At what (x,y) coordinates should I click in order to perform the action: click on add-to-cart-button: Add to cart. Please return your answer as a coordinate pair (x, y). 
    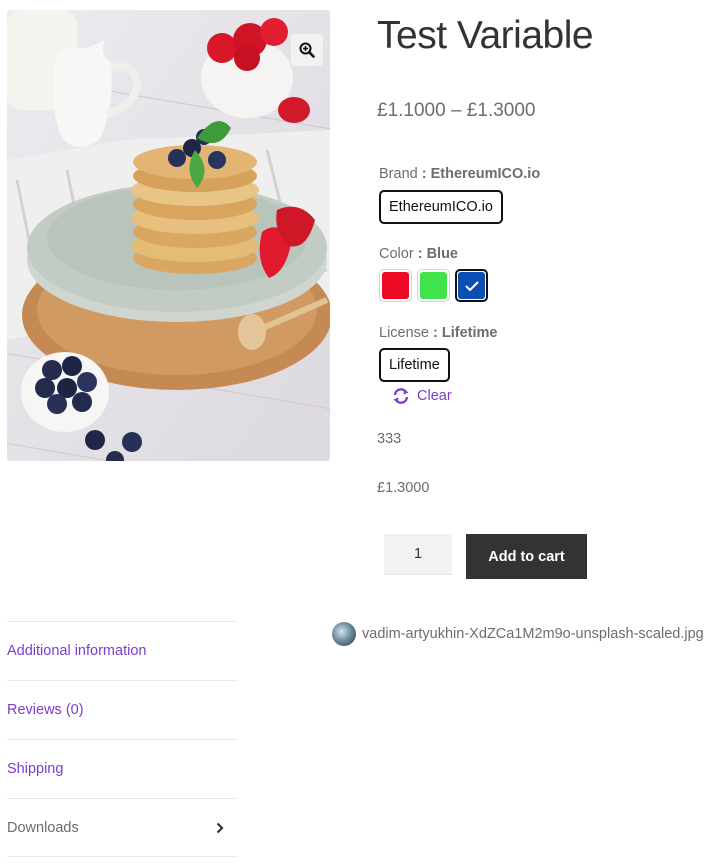
    Looking at the image, I should click on (526, 556).